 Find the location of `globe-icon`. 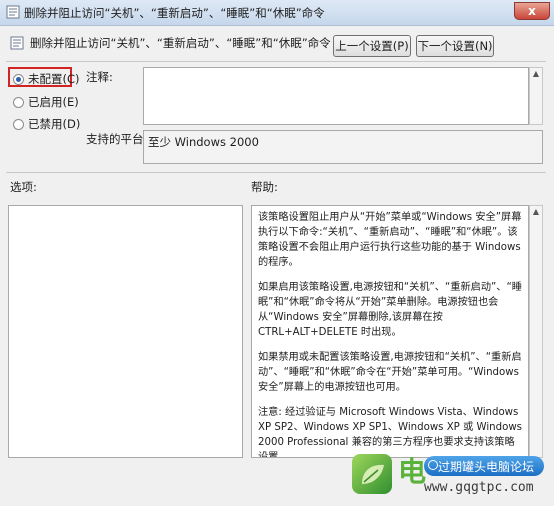

globe-icon is located at coordinates (433, 465).